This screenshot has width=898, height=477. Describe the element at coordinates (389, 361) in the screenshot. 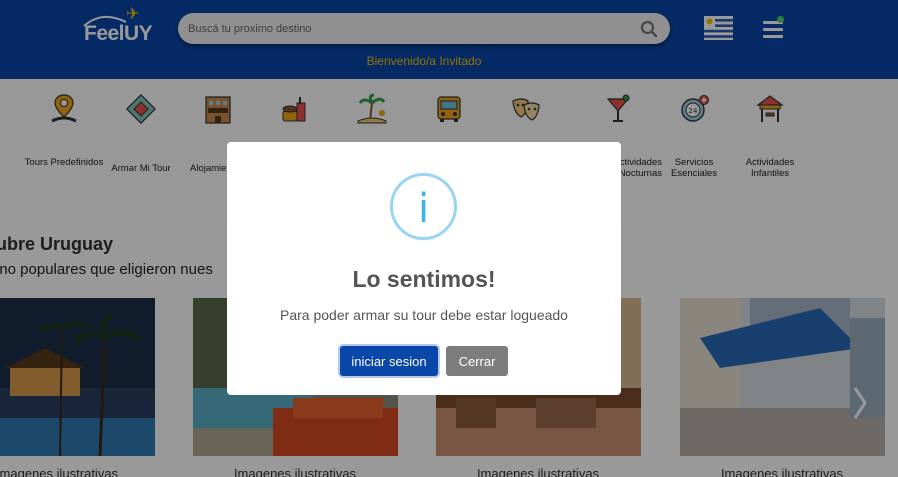

I see `login-button: iniciar sesion` at that location.